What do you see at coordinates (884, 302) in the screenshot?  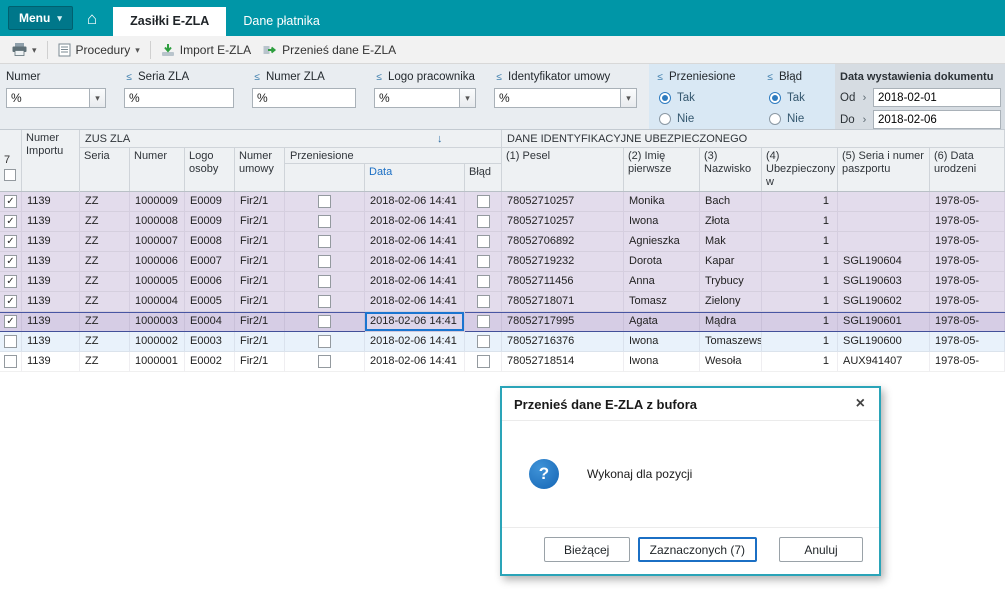 I see `cell-paszport: SGL190602` at bounding box center [884, 302].